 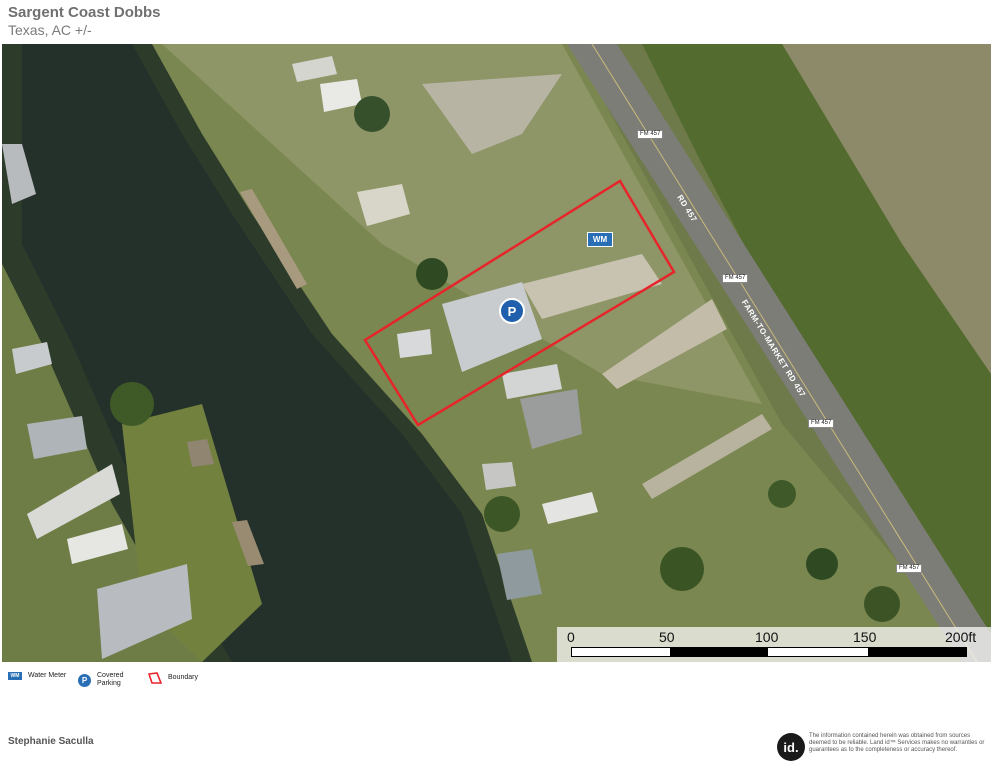 What do you see at coordinates (84, 12) in the screenshot?
I see `map-title: Sargent Coast Dobbs` at bounding box center [84, 12].